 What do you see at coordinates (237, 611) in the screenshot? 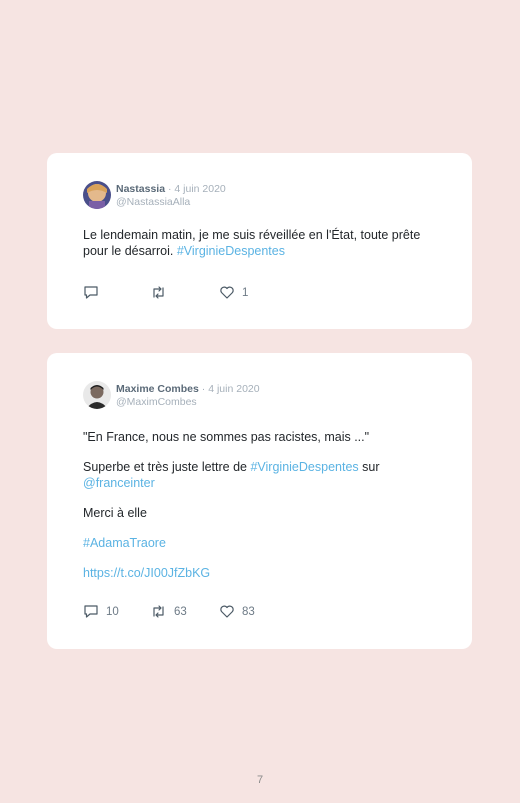
I see `like-button: 83` at bounding box center [237, 611].